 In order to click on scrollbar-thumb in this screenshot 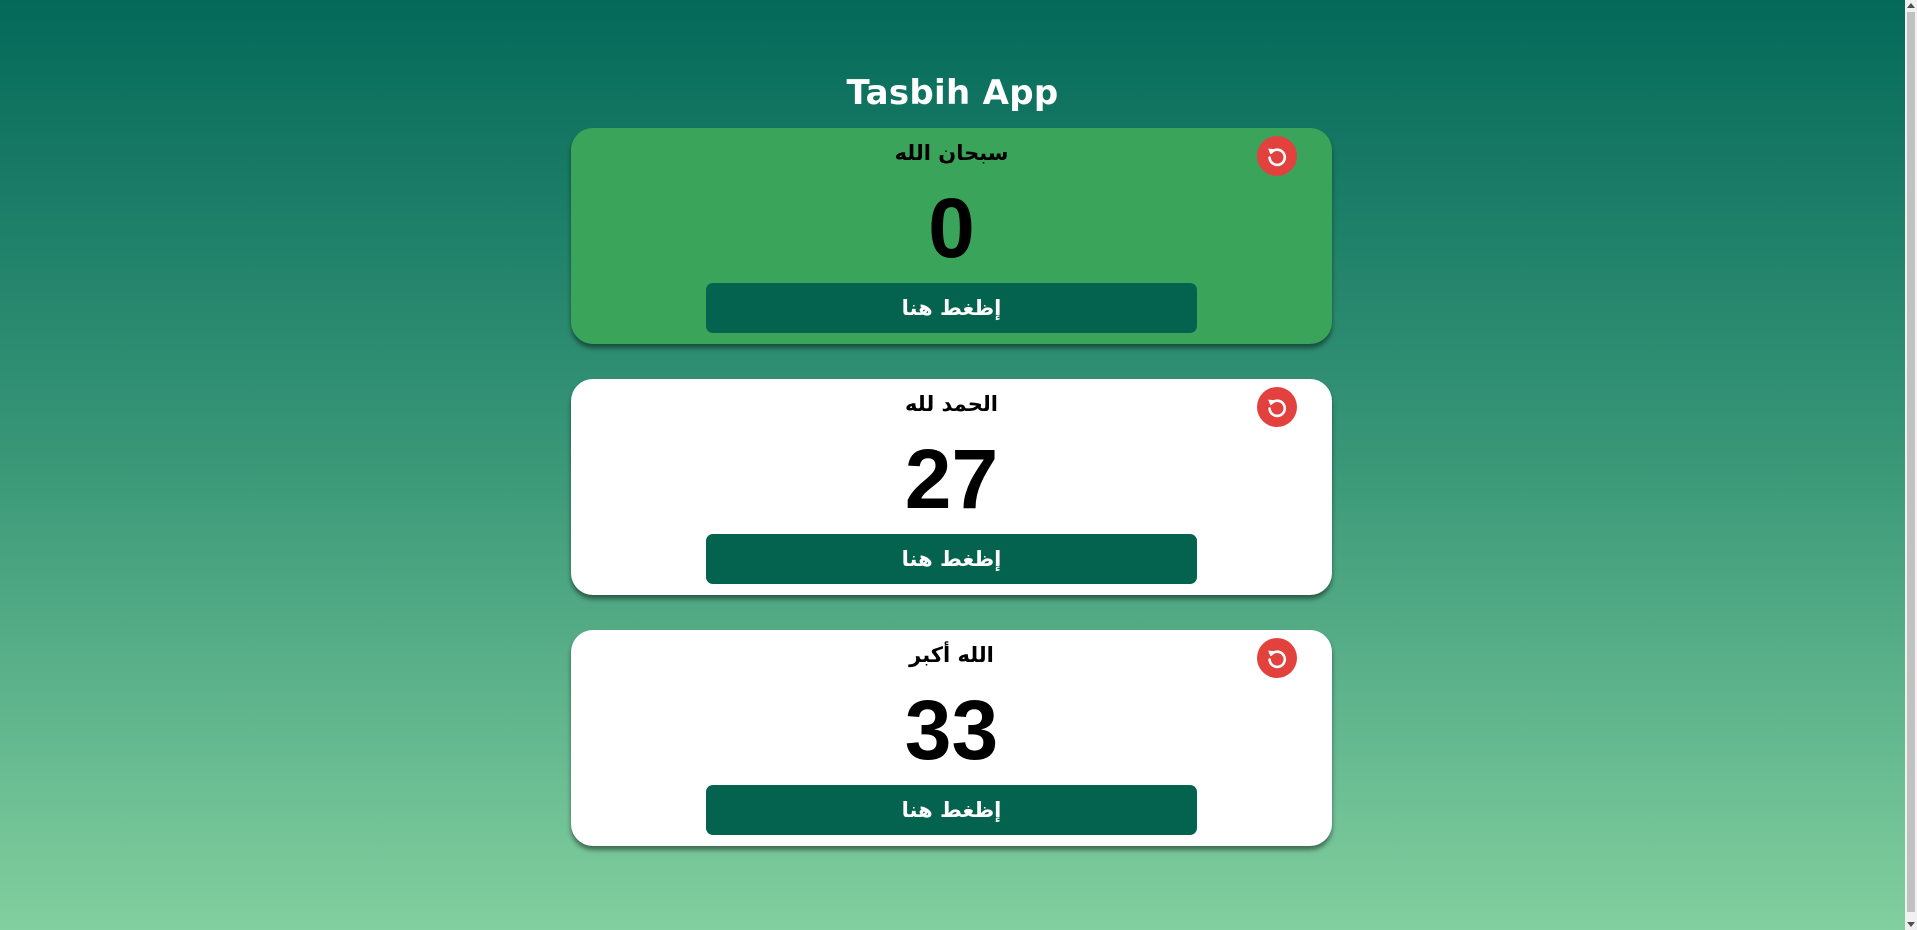, I will do `click(1911, 462)`.